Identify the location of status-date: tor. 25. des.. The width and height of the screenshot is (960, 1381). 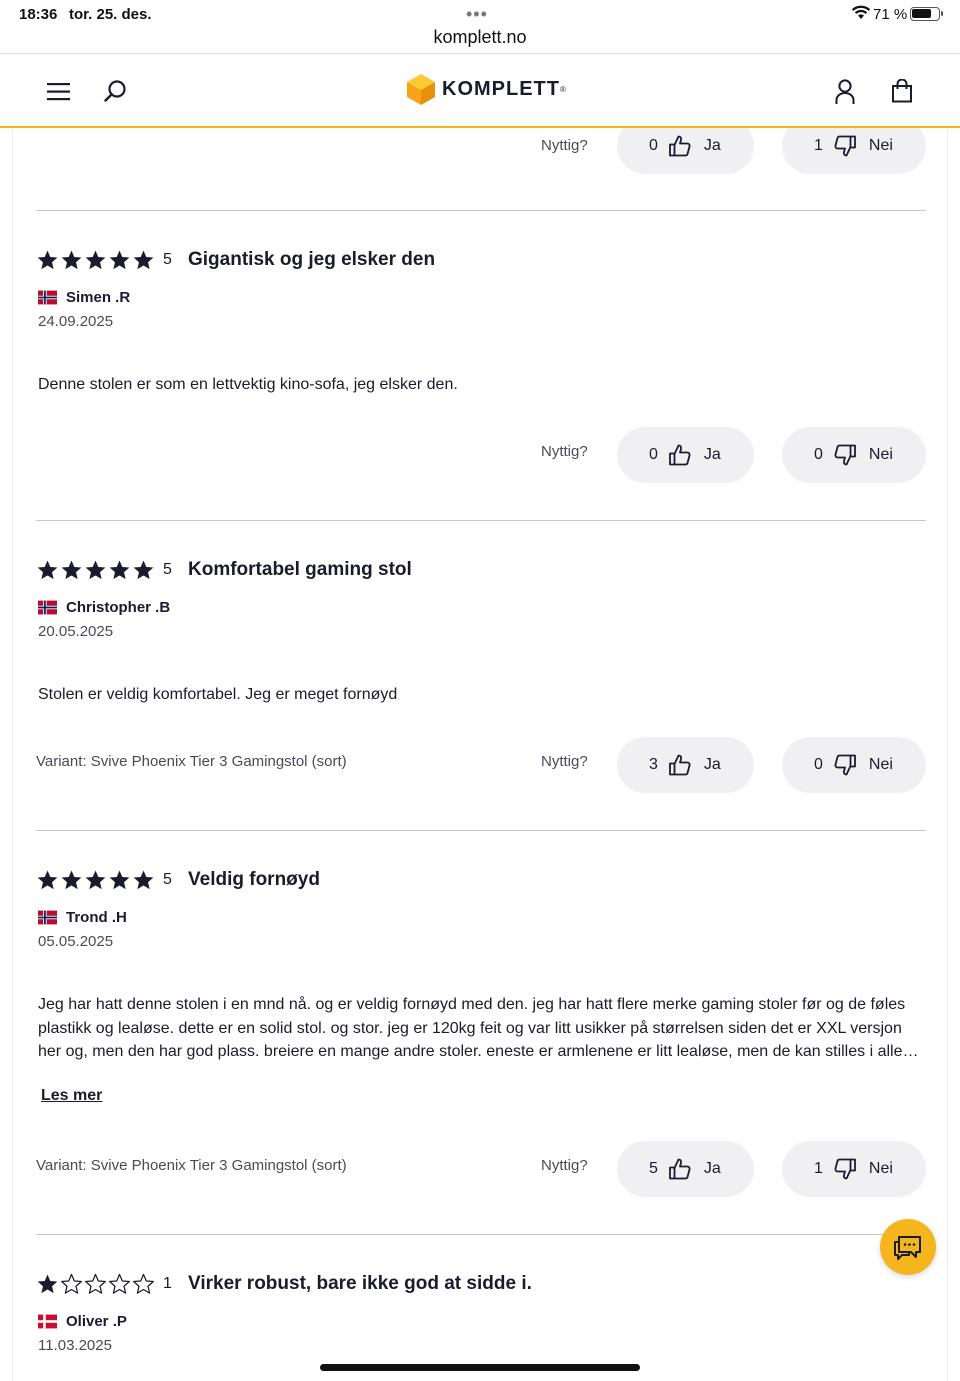
(110, 14).